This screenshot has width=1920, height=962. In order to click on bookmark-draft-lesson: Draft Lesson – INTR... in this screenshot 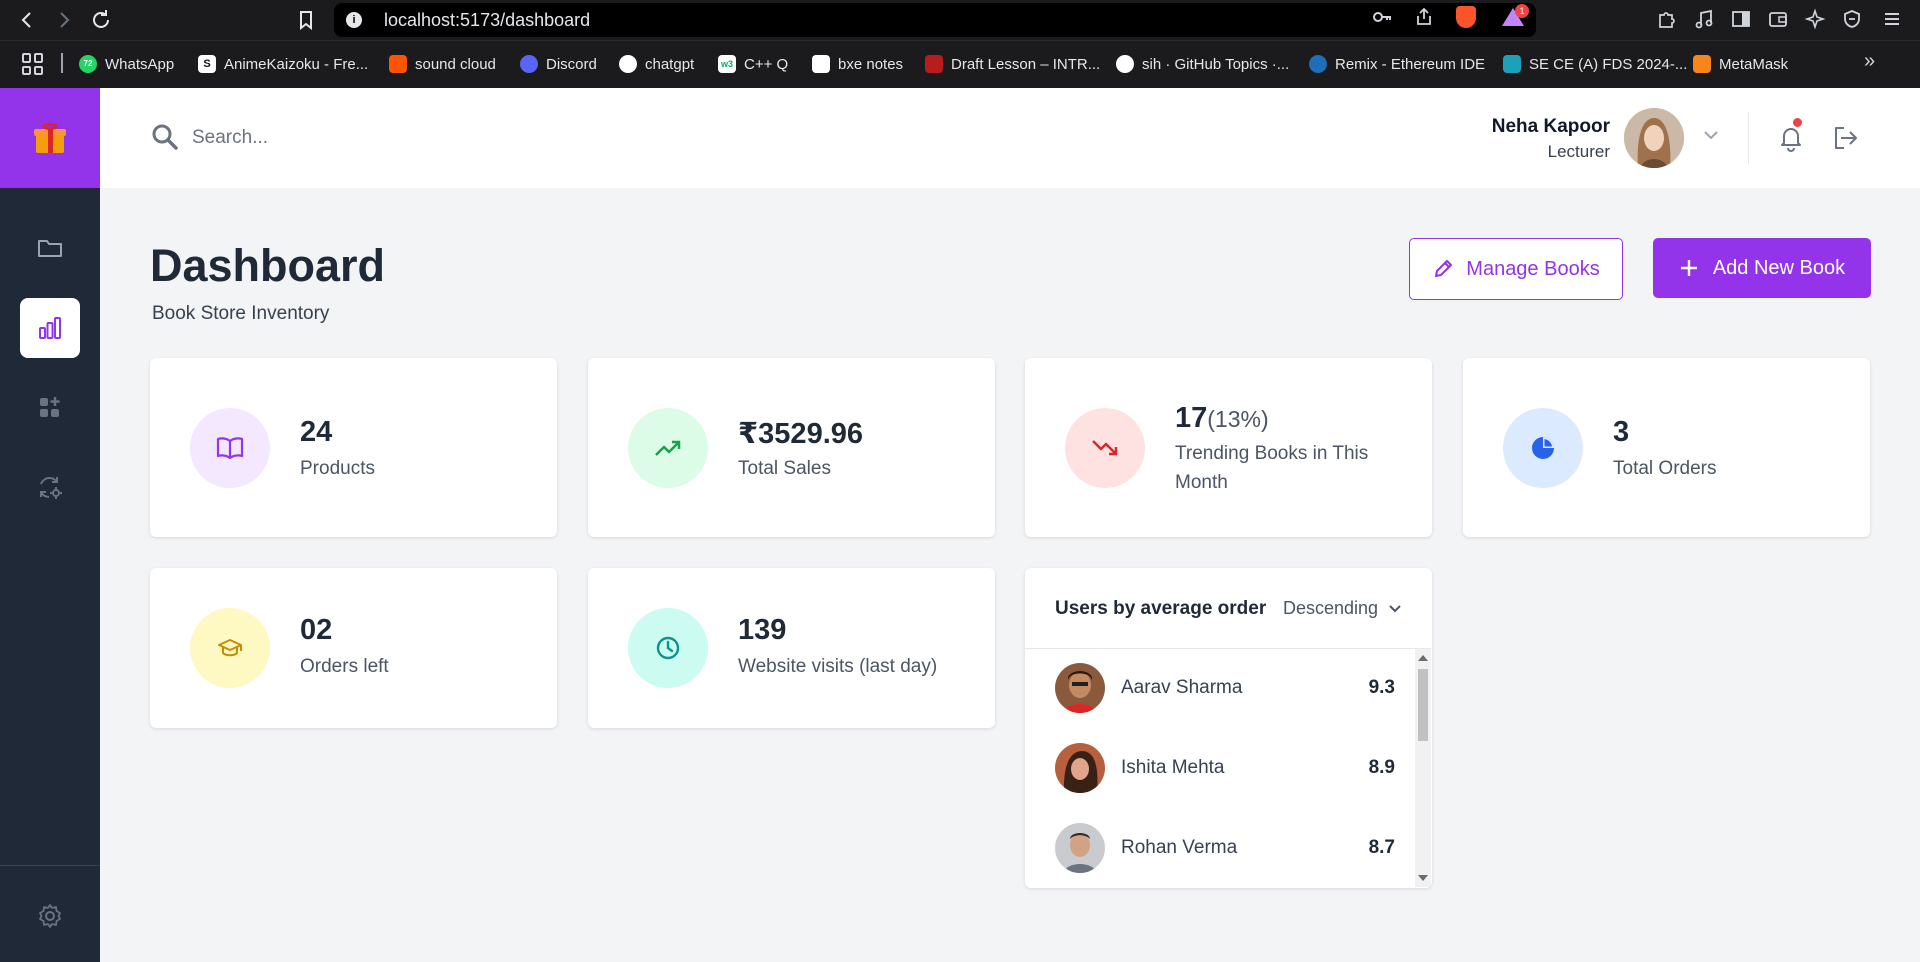, I will do `click(1012, 64)`.